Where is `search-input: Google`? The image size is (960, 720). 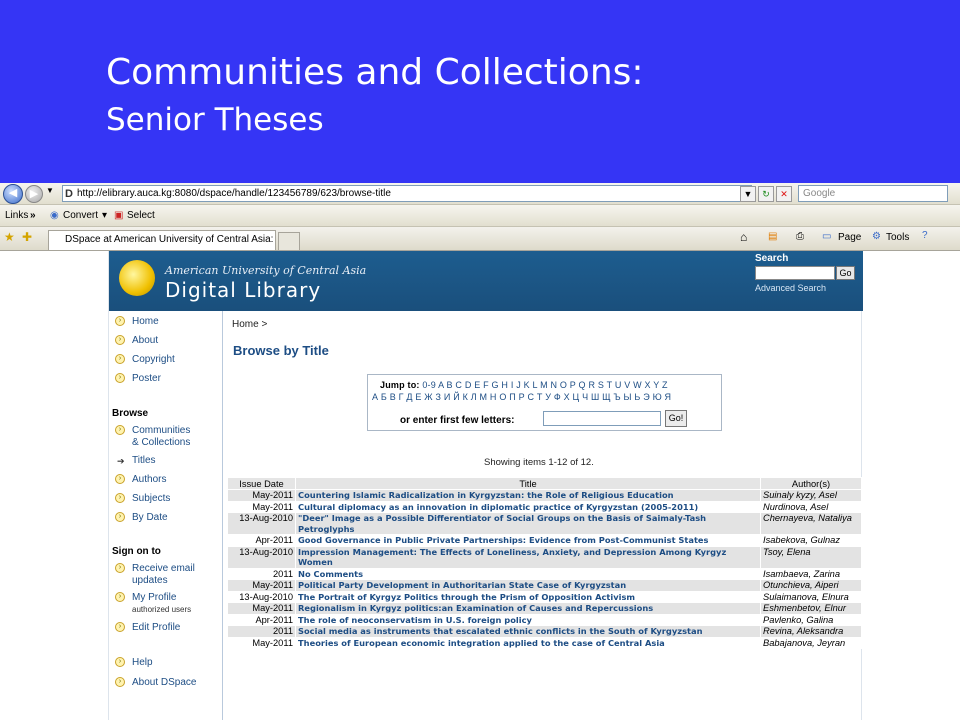
search-input: Google is located at coordinates (873, 193).